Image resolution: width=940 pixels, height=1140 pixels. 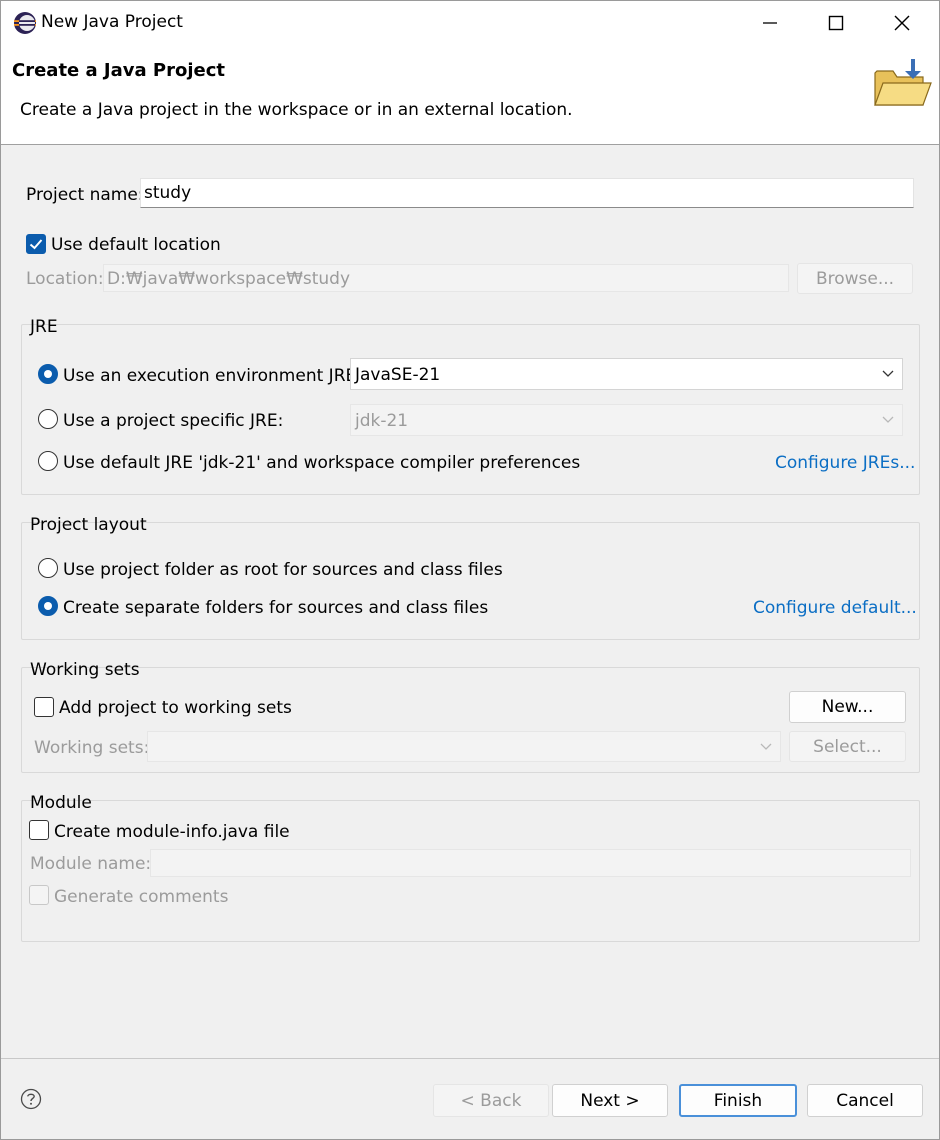 I want to click on generate-comments-checkbox, so click(x=39, y=895).